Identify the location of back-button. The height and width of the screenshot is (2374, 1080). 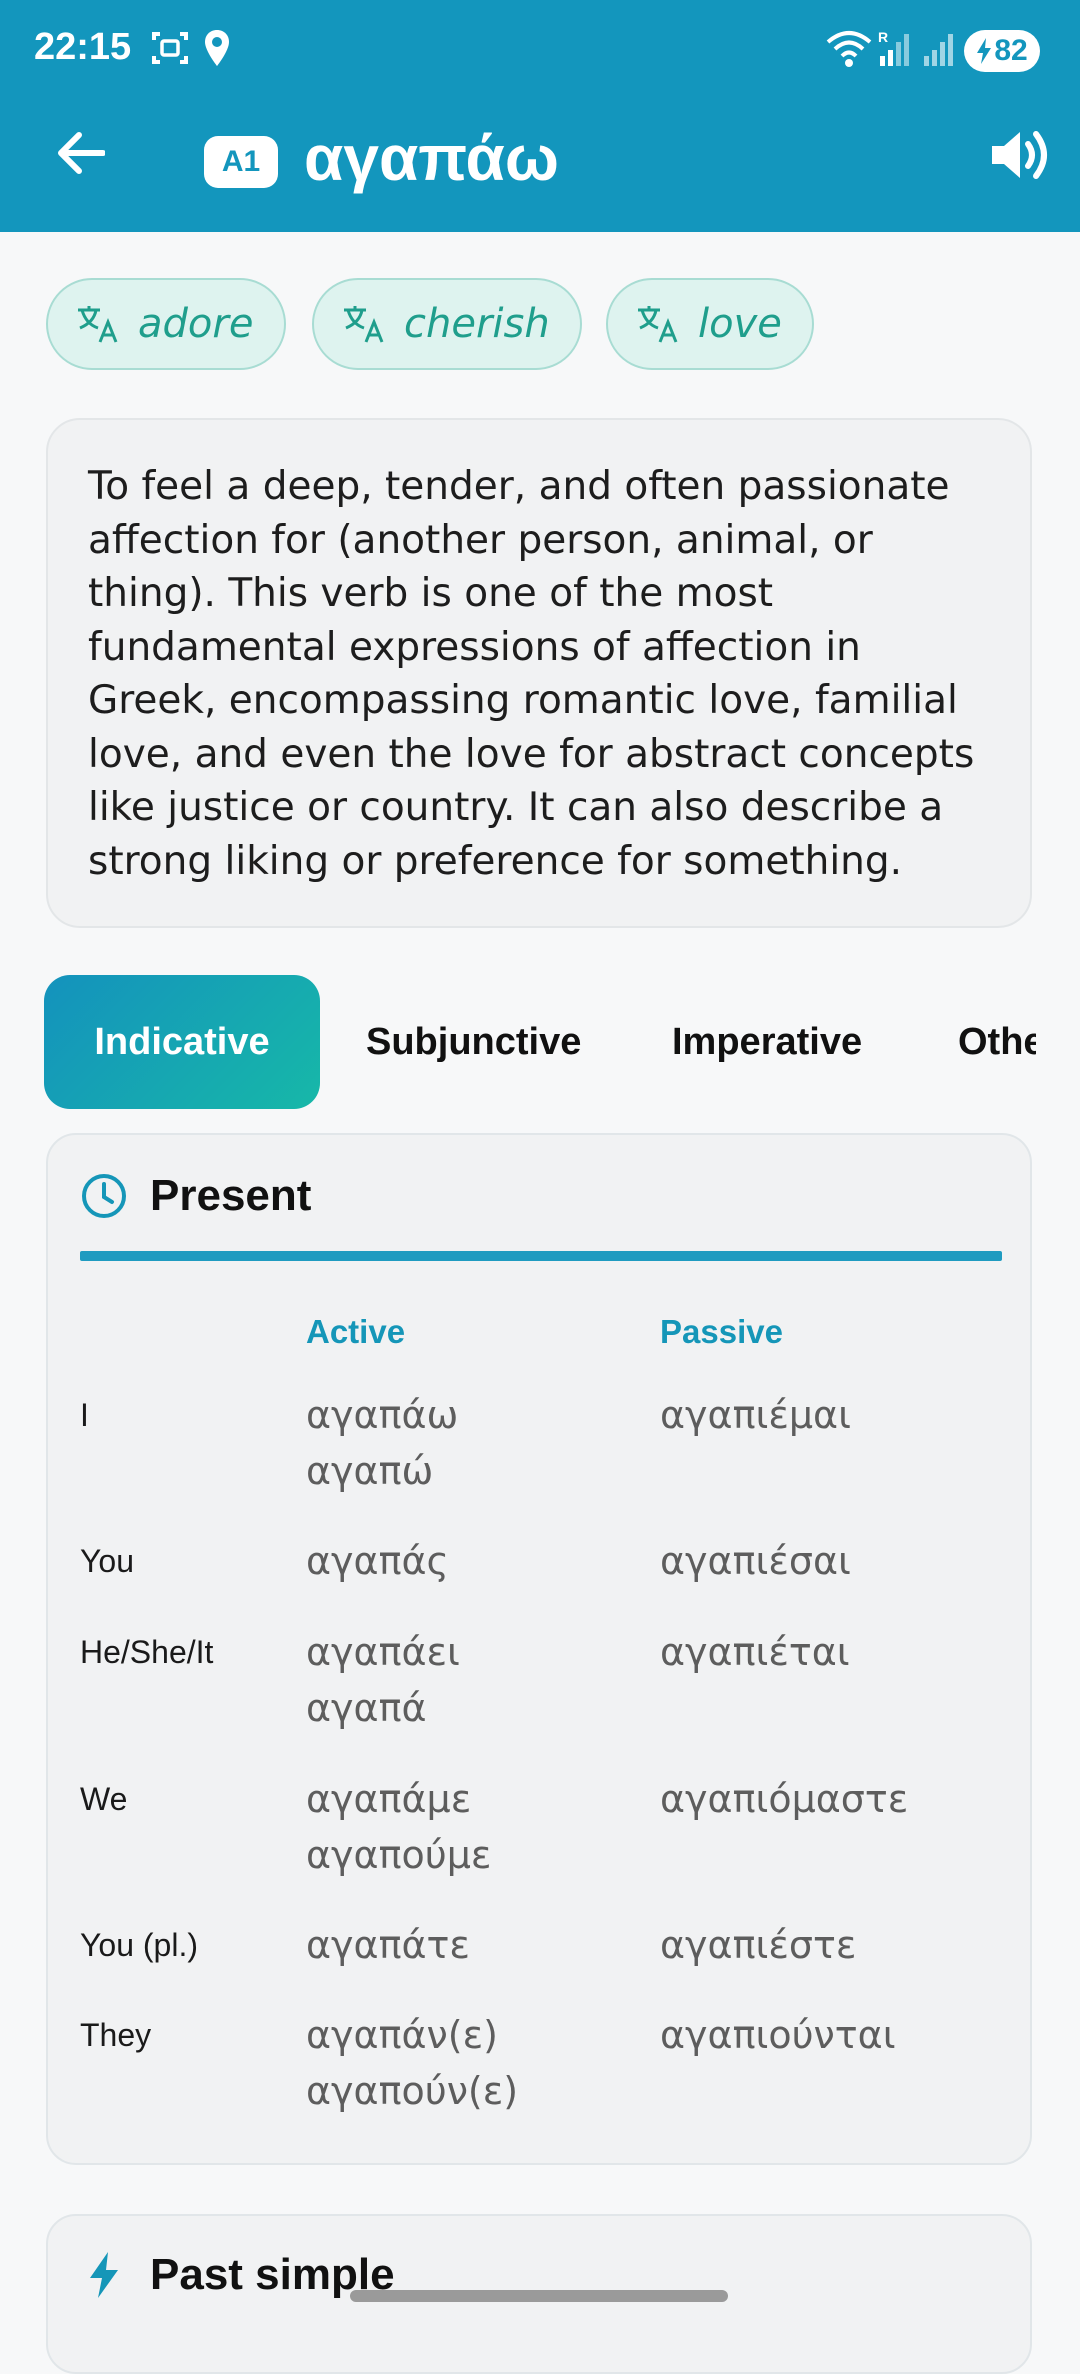
(80, 153).